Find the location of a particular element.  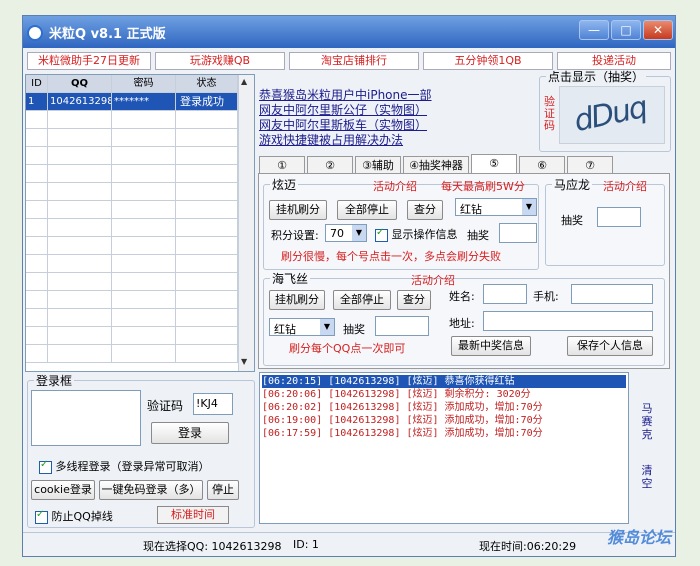

news-item: 恭喜猴岛米粒用户中iPhone一部 is located at coordinates (357, 95).